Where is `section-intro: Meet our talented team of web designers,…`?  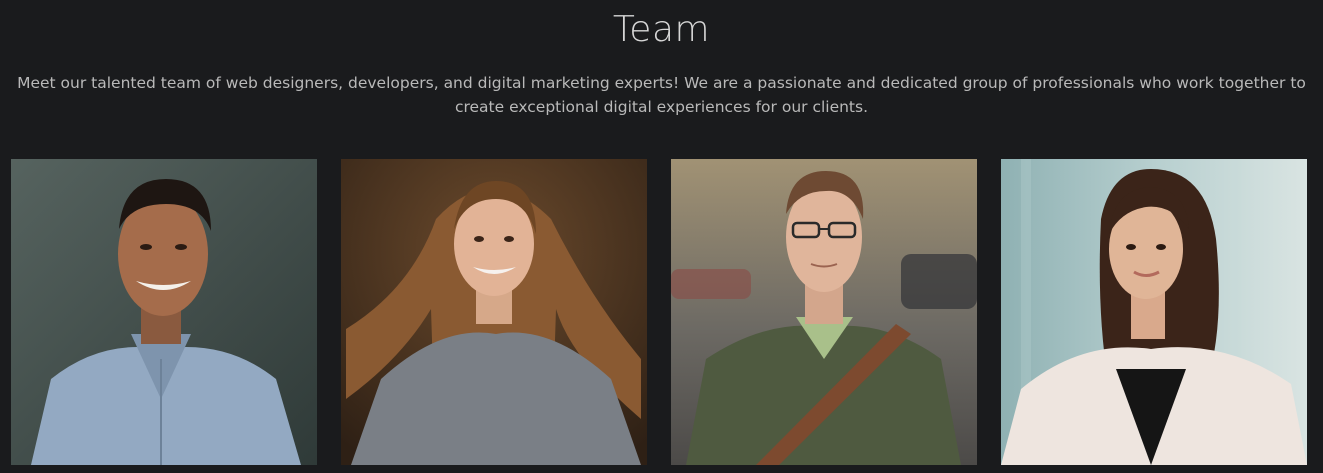 section-intro: Meet our talented team of web designers,… is located at coordinates (661, 95).